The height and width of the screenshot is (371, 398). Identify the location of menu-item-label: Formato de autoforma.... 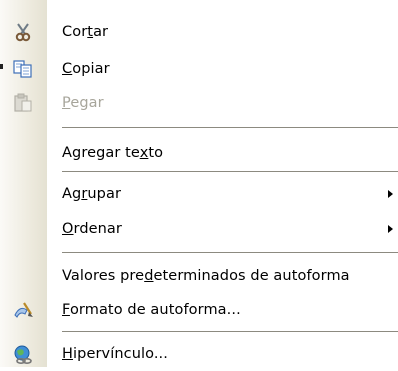
(151, 310).